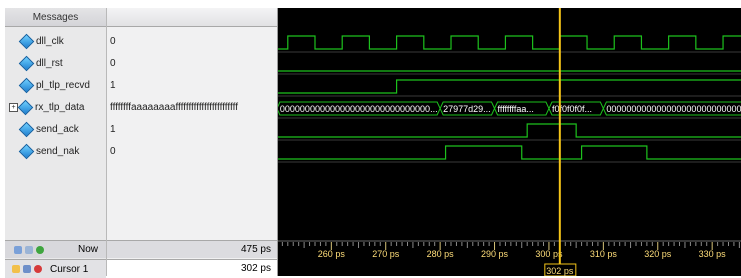 The image size is (741, 278). I want to click on signal-name: send_ack, so click(57, 129).